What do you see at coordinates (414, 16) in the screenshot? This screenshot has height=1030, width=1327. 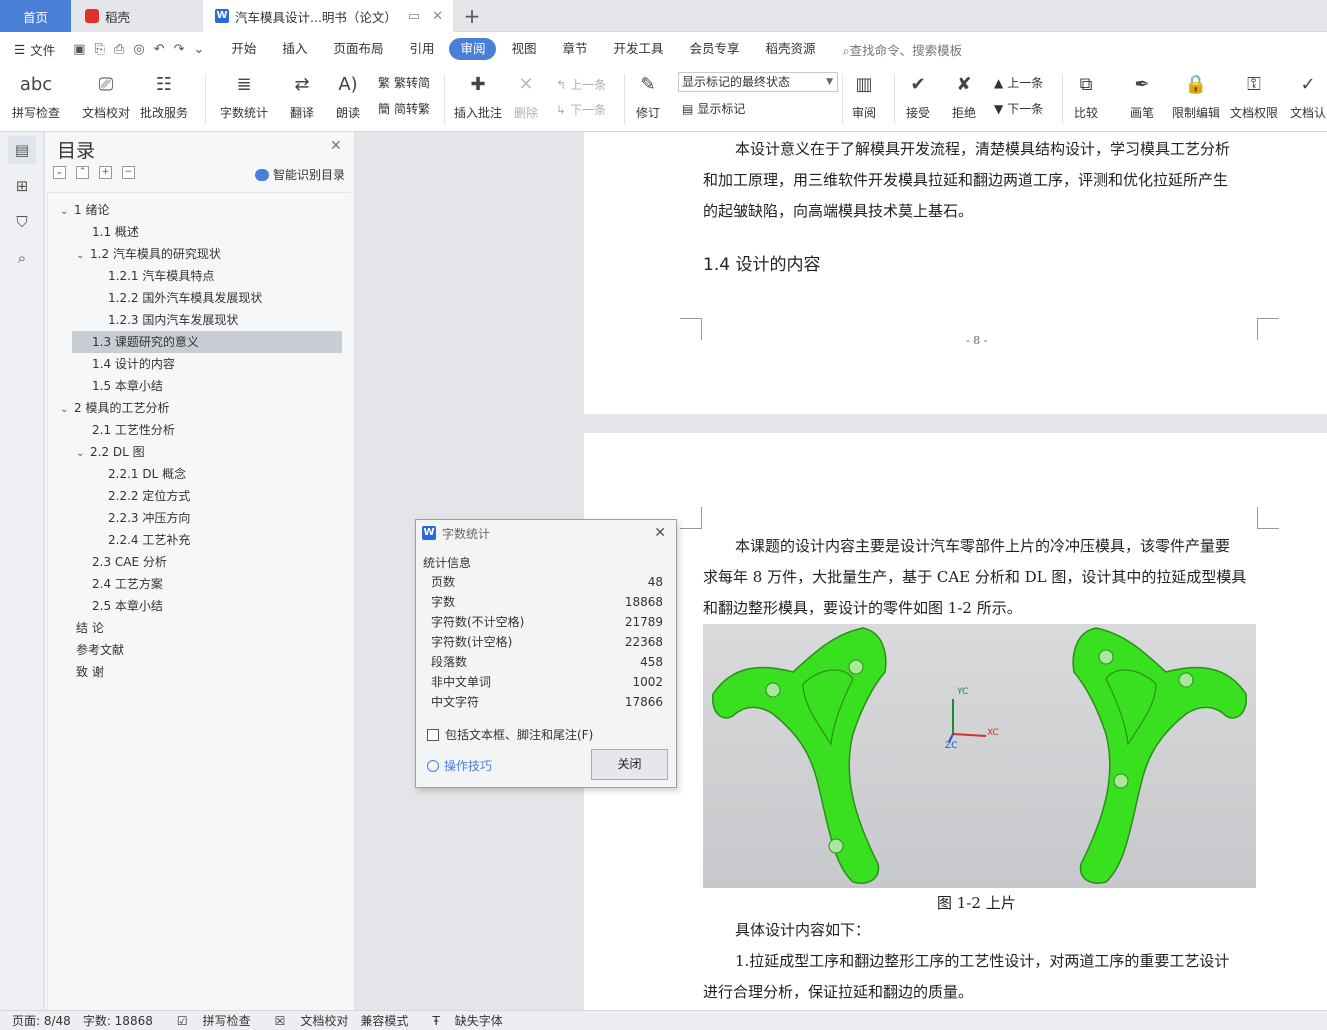 I see `monitor-icon: ▭` at bounding box center [414, 16].